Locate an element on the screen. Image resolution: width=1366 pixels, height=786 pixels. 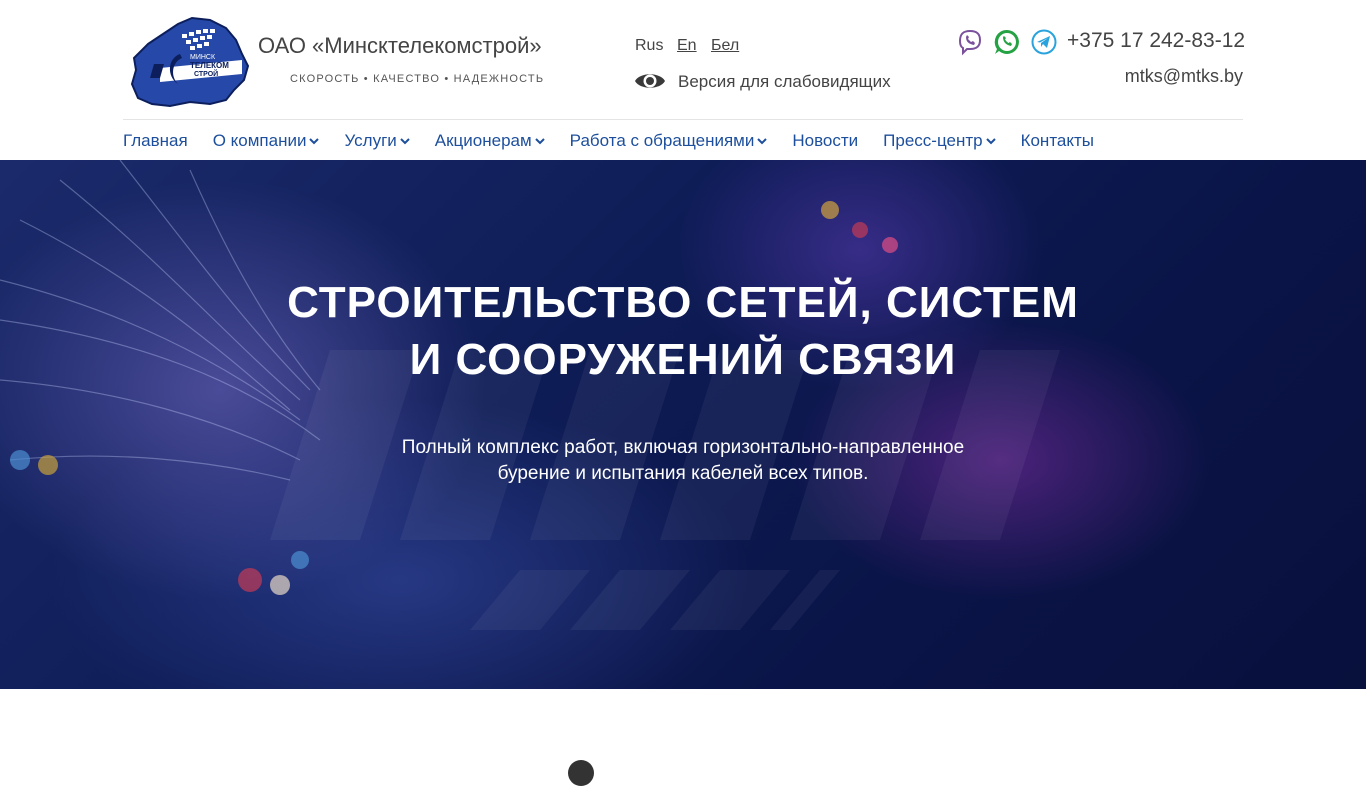
nav-item-about: О компании is located at coordinates (266, 141).